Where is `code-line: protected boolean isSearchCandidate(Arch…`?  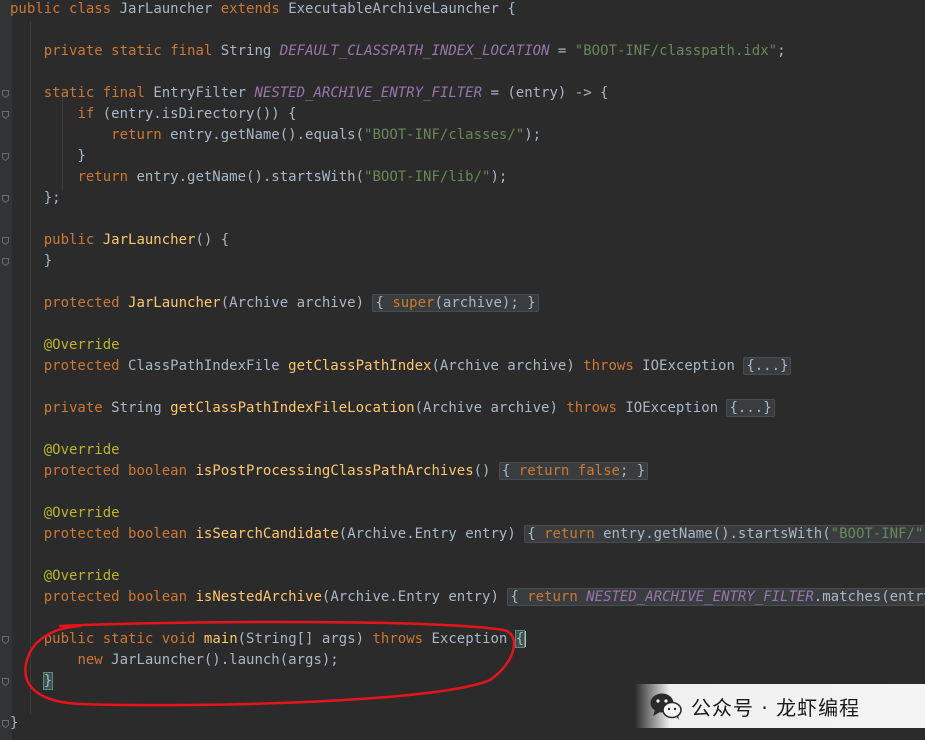 code-line: protected boolean isSearchCandidate(Arch… is located at coordinates (467, 534).